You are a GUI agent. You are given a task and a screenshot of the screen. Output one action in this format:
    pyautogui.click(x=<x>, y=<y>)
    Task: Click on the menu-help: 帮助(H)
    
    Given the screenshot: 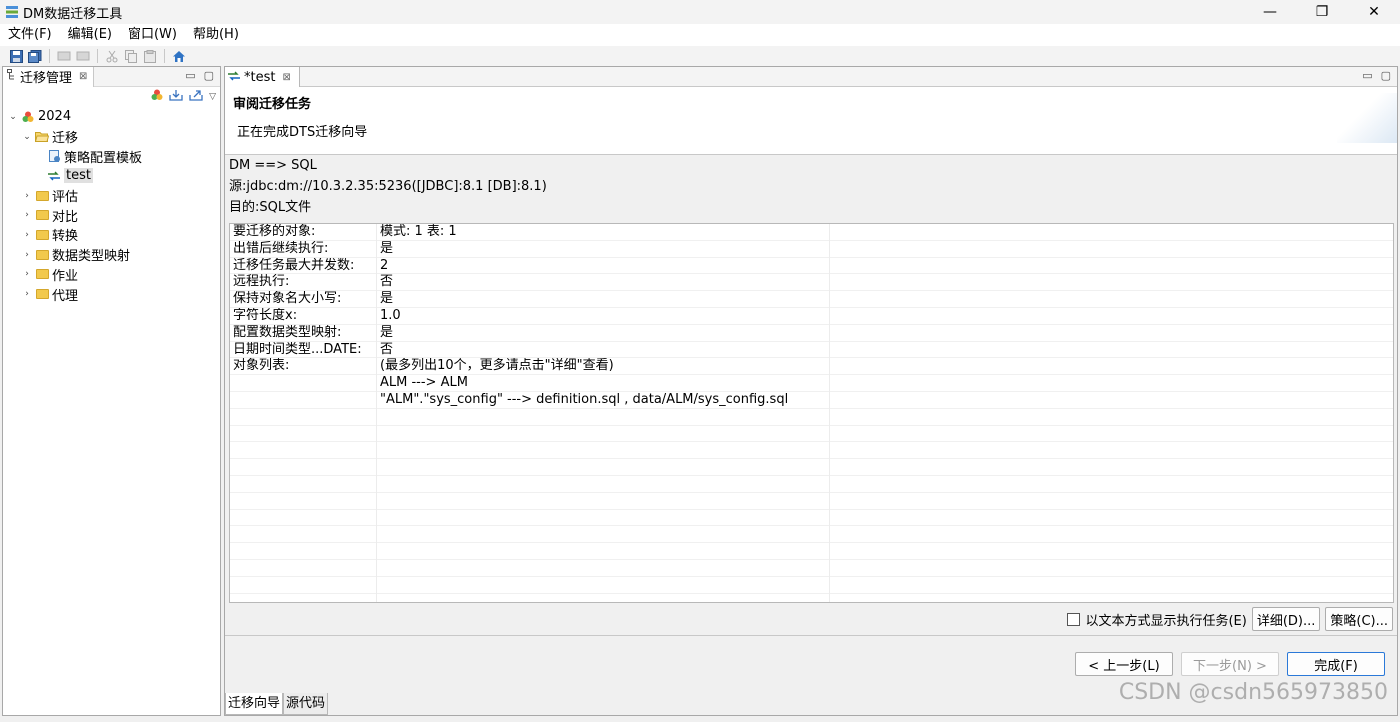 What is the action you would take?
    pyautogui.click(x=216, y=35)
    